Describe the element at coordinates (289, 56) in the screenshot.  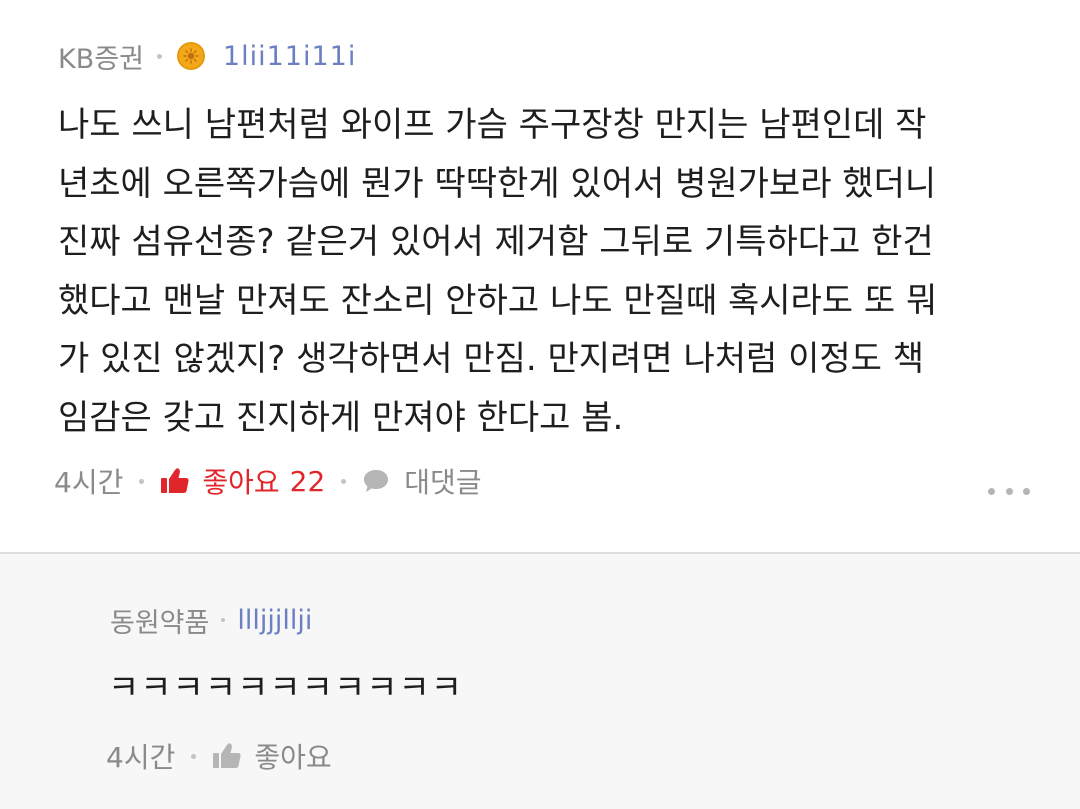
I see `comment-username: 1lii11i11i` at that location.